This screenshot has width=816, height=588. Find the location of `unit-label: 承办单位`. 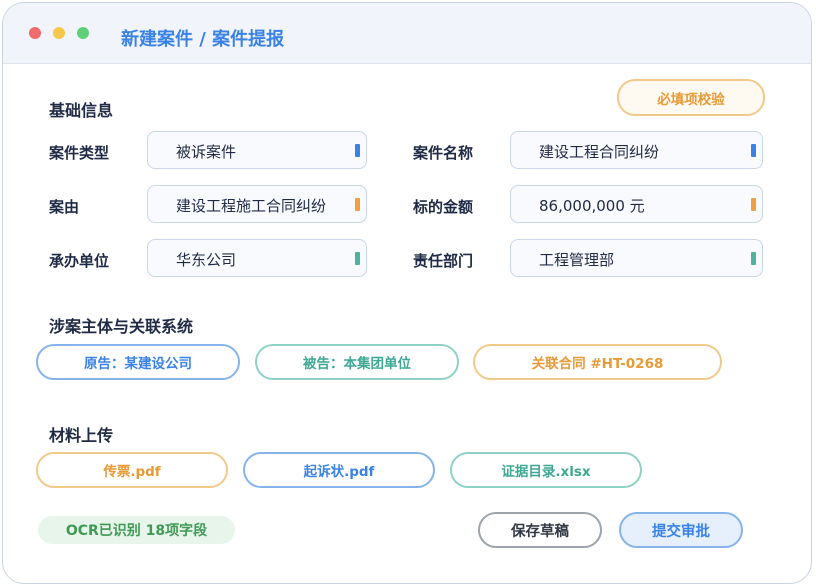

unit-label: 承办单位 is located at coordinates (79, 261).